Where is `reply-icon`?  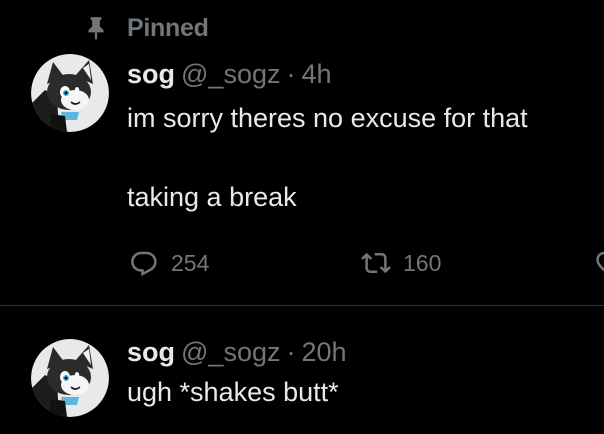
reply-icon is located at coordinates (144, 263).